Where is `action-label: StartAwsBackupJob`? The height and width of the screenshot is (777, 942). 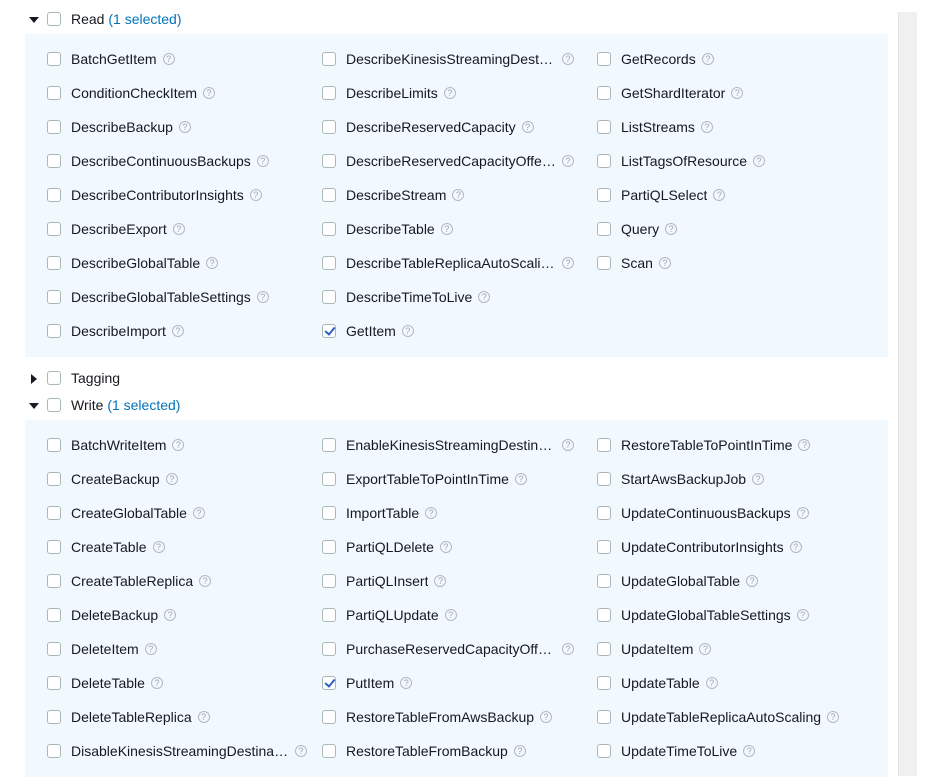
action-label: StartAwsBackupJob is located at coordinates (683, 479).